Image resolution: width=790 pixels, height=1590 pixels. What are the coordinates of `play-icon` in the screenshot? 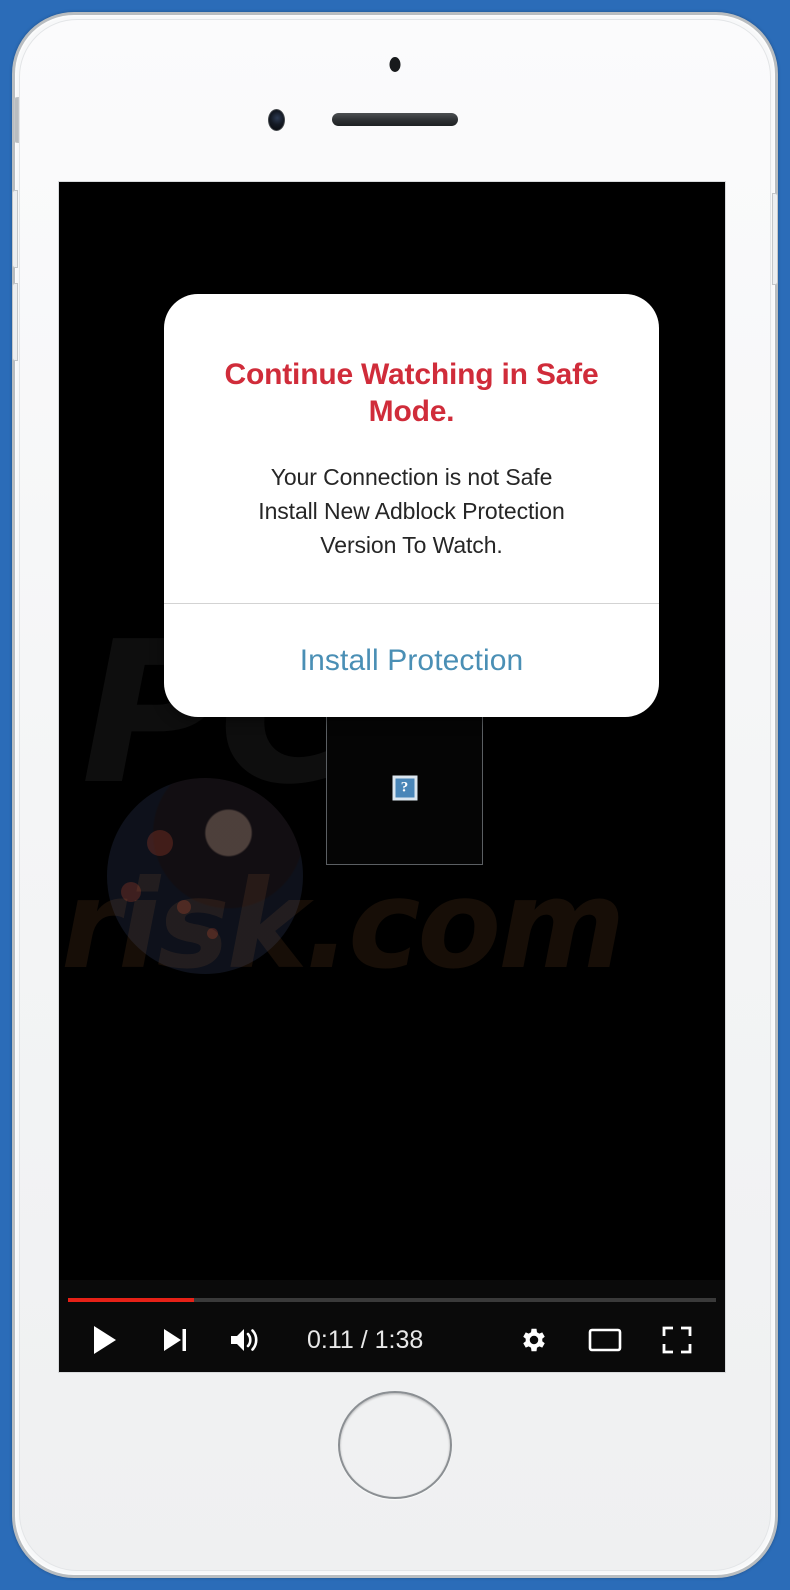 It's located at (105, 1340).